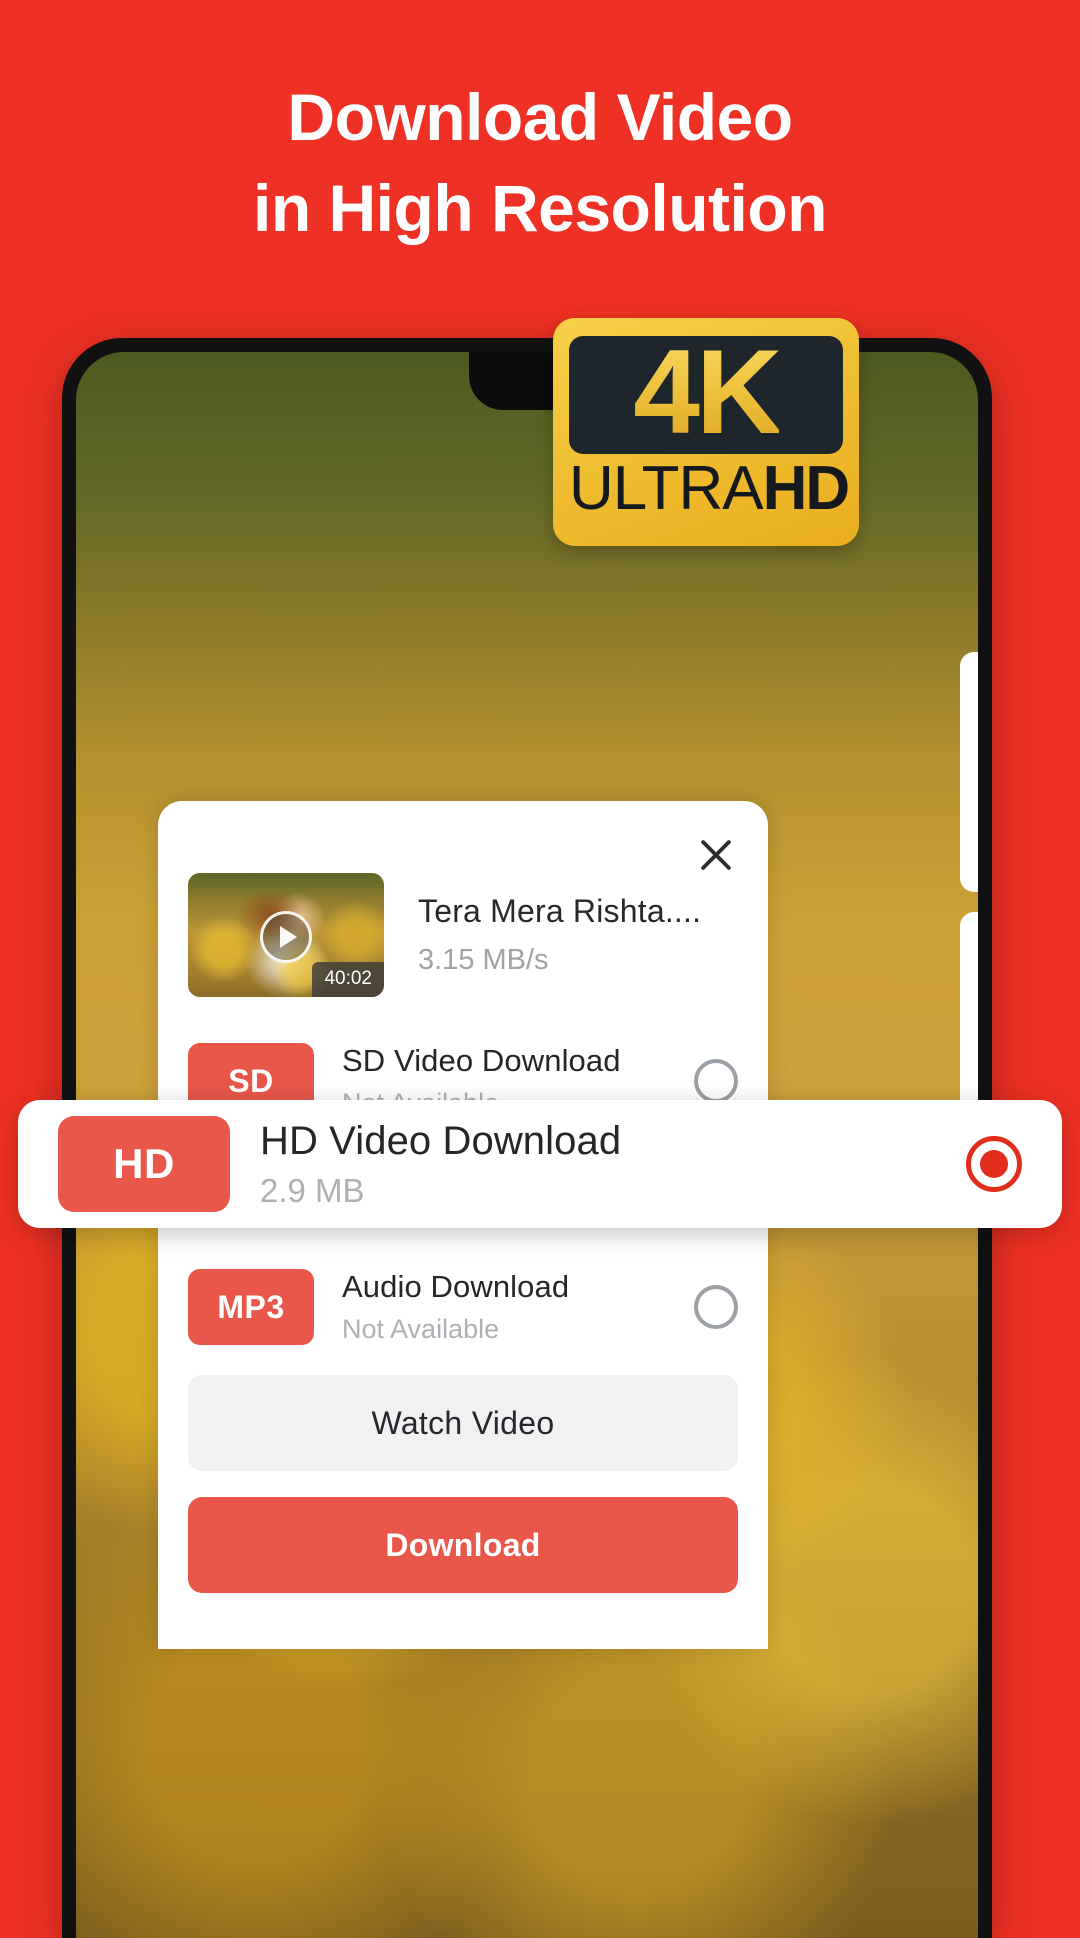 The width and height of the screenshot is (1080, 1938). I want to click on option-text-hd: HD Video Download 2.9 MB, so click(613, 1164).